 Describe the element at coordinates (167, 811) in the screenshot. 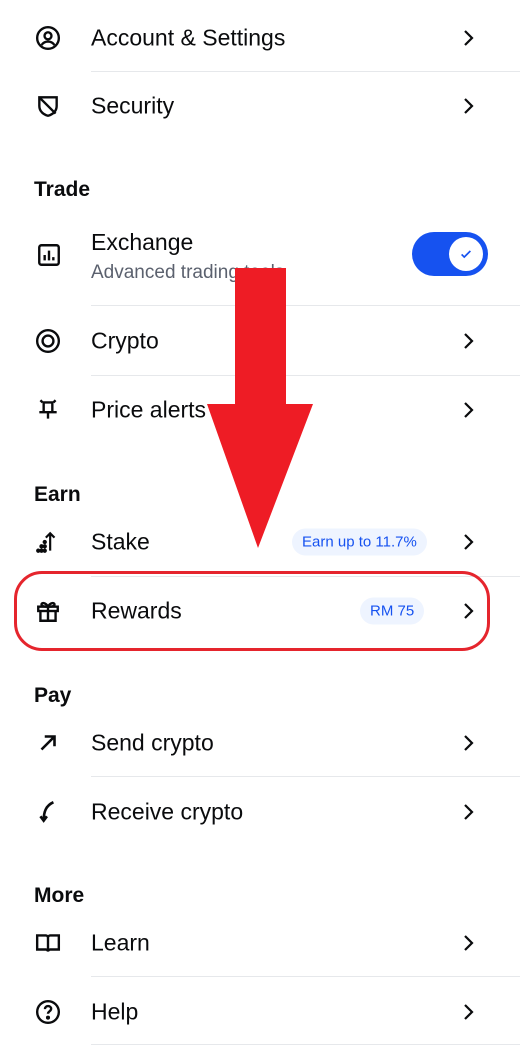

I see `menu-item-label: Receive crypto` at that location.